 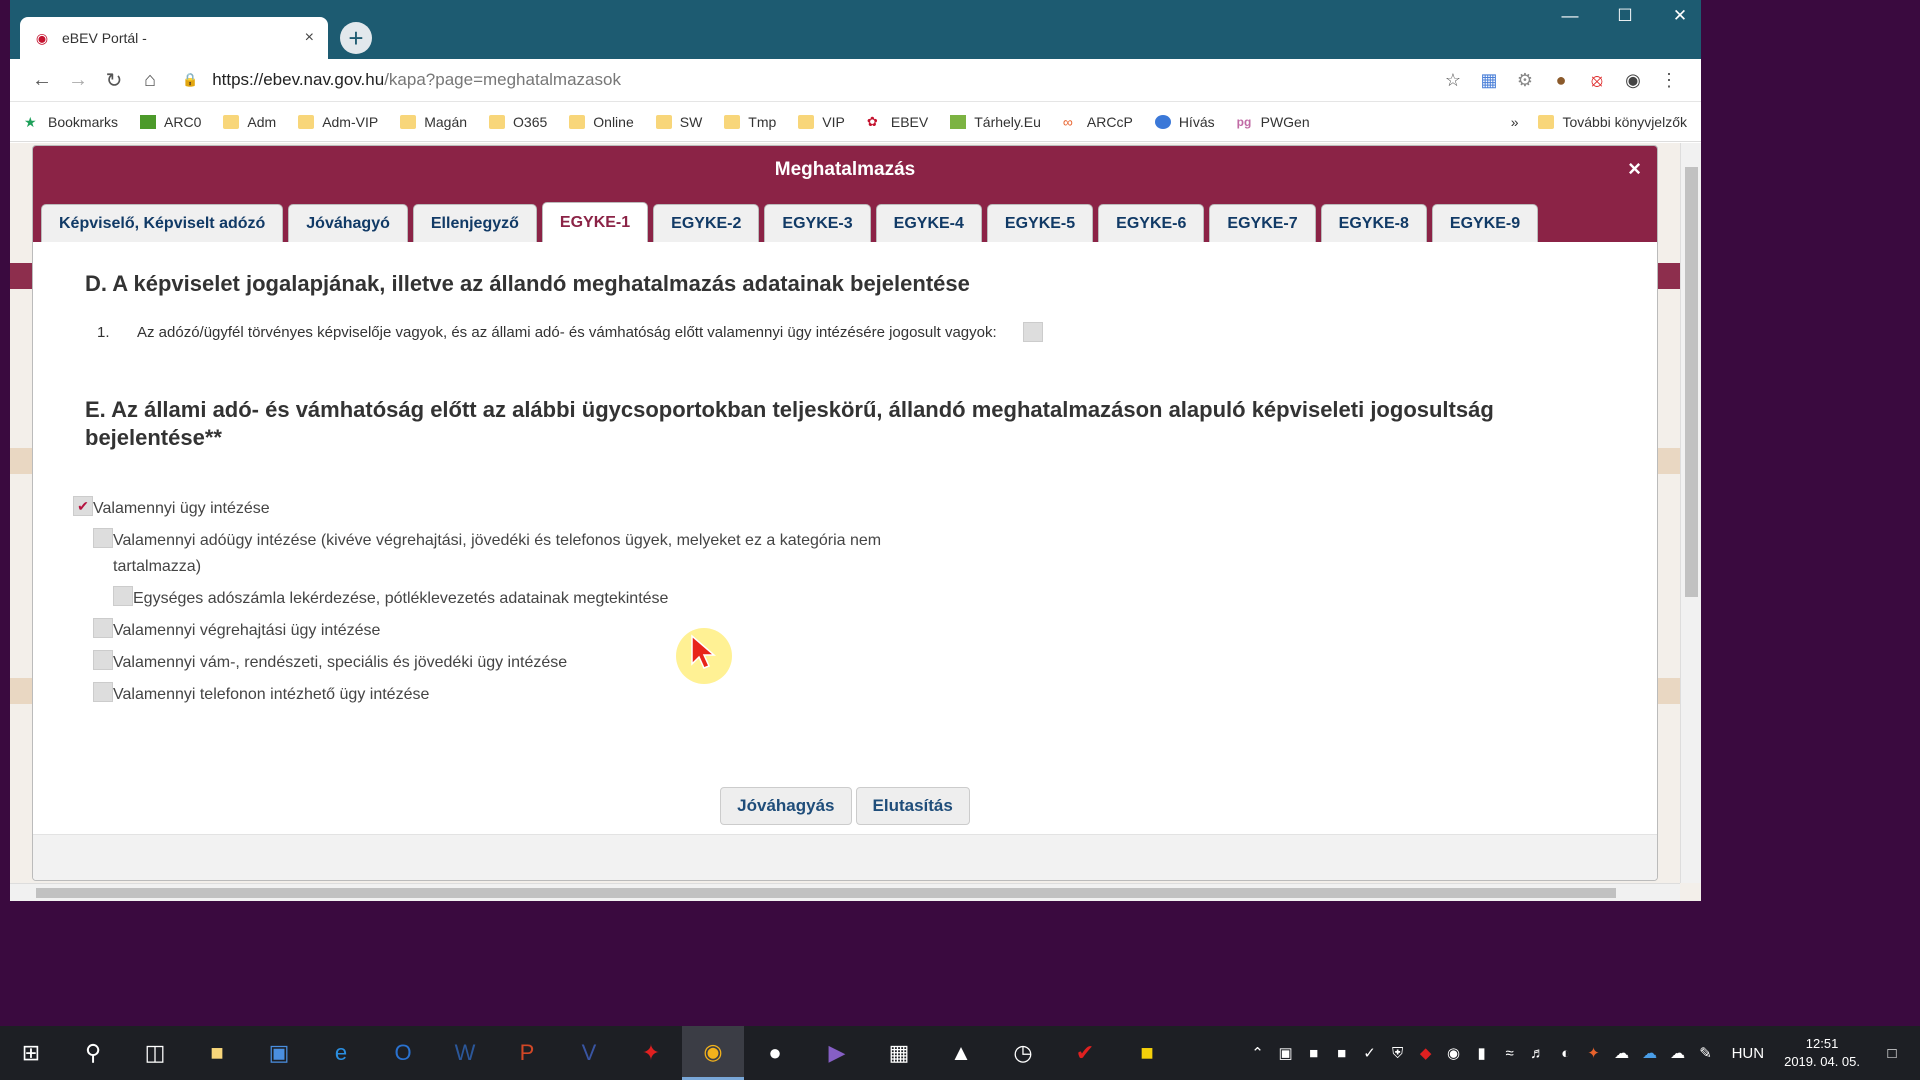 I want to click on battery-icon: ▮, so click(x=1482, y=1053).